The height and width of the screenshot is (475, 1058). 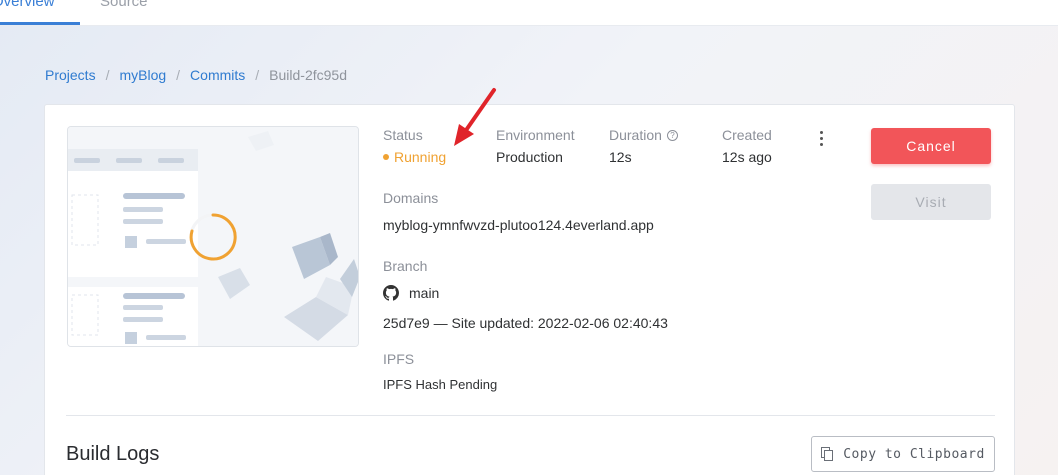 I want to click on status-dot-icon, so click(x=386, y=157).